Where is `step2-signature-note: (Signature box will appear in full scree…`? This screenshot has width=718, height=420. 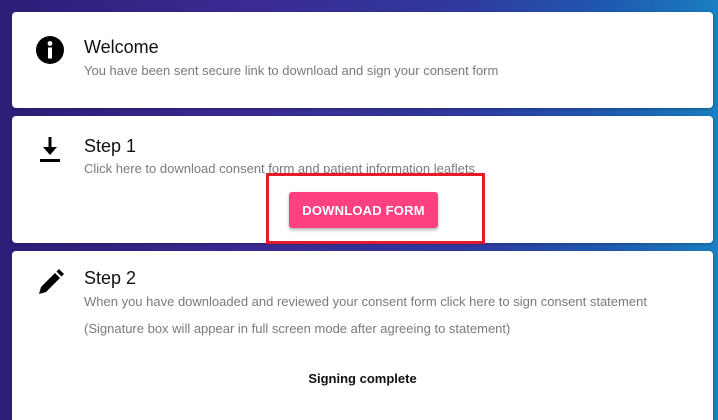 step2-signature-note: (Signature box will appear in full scree… is located at coordinates (297, 328).